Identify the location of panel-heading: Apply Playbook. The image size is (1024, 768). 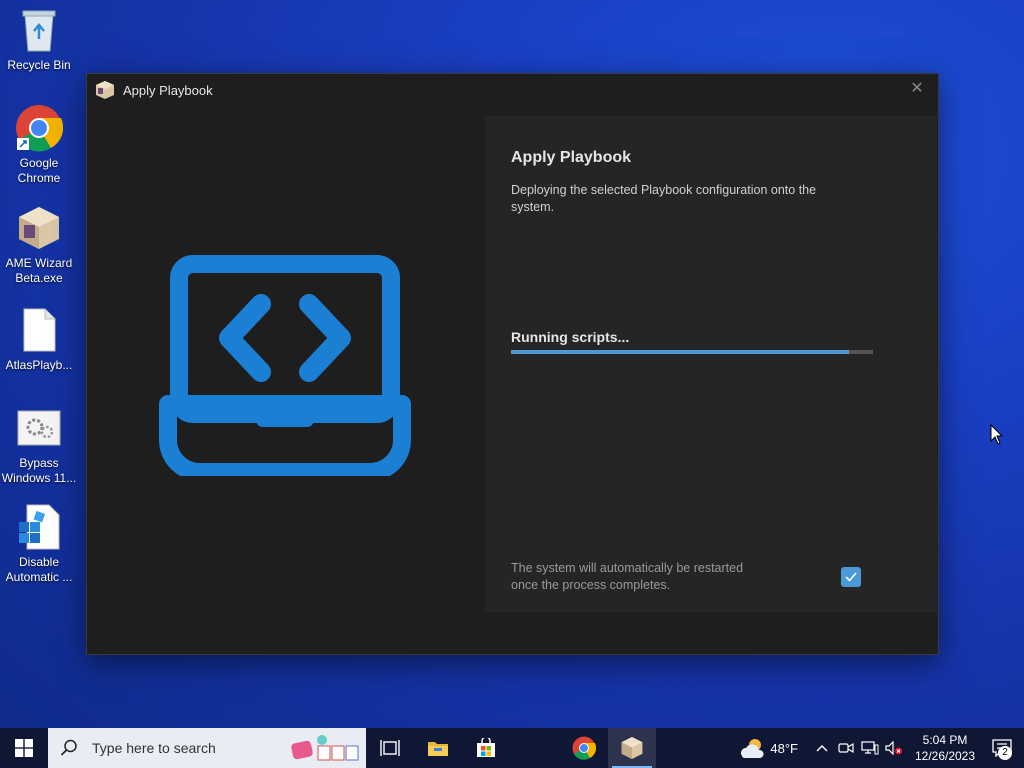
(571, 157).